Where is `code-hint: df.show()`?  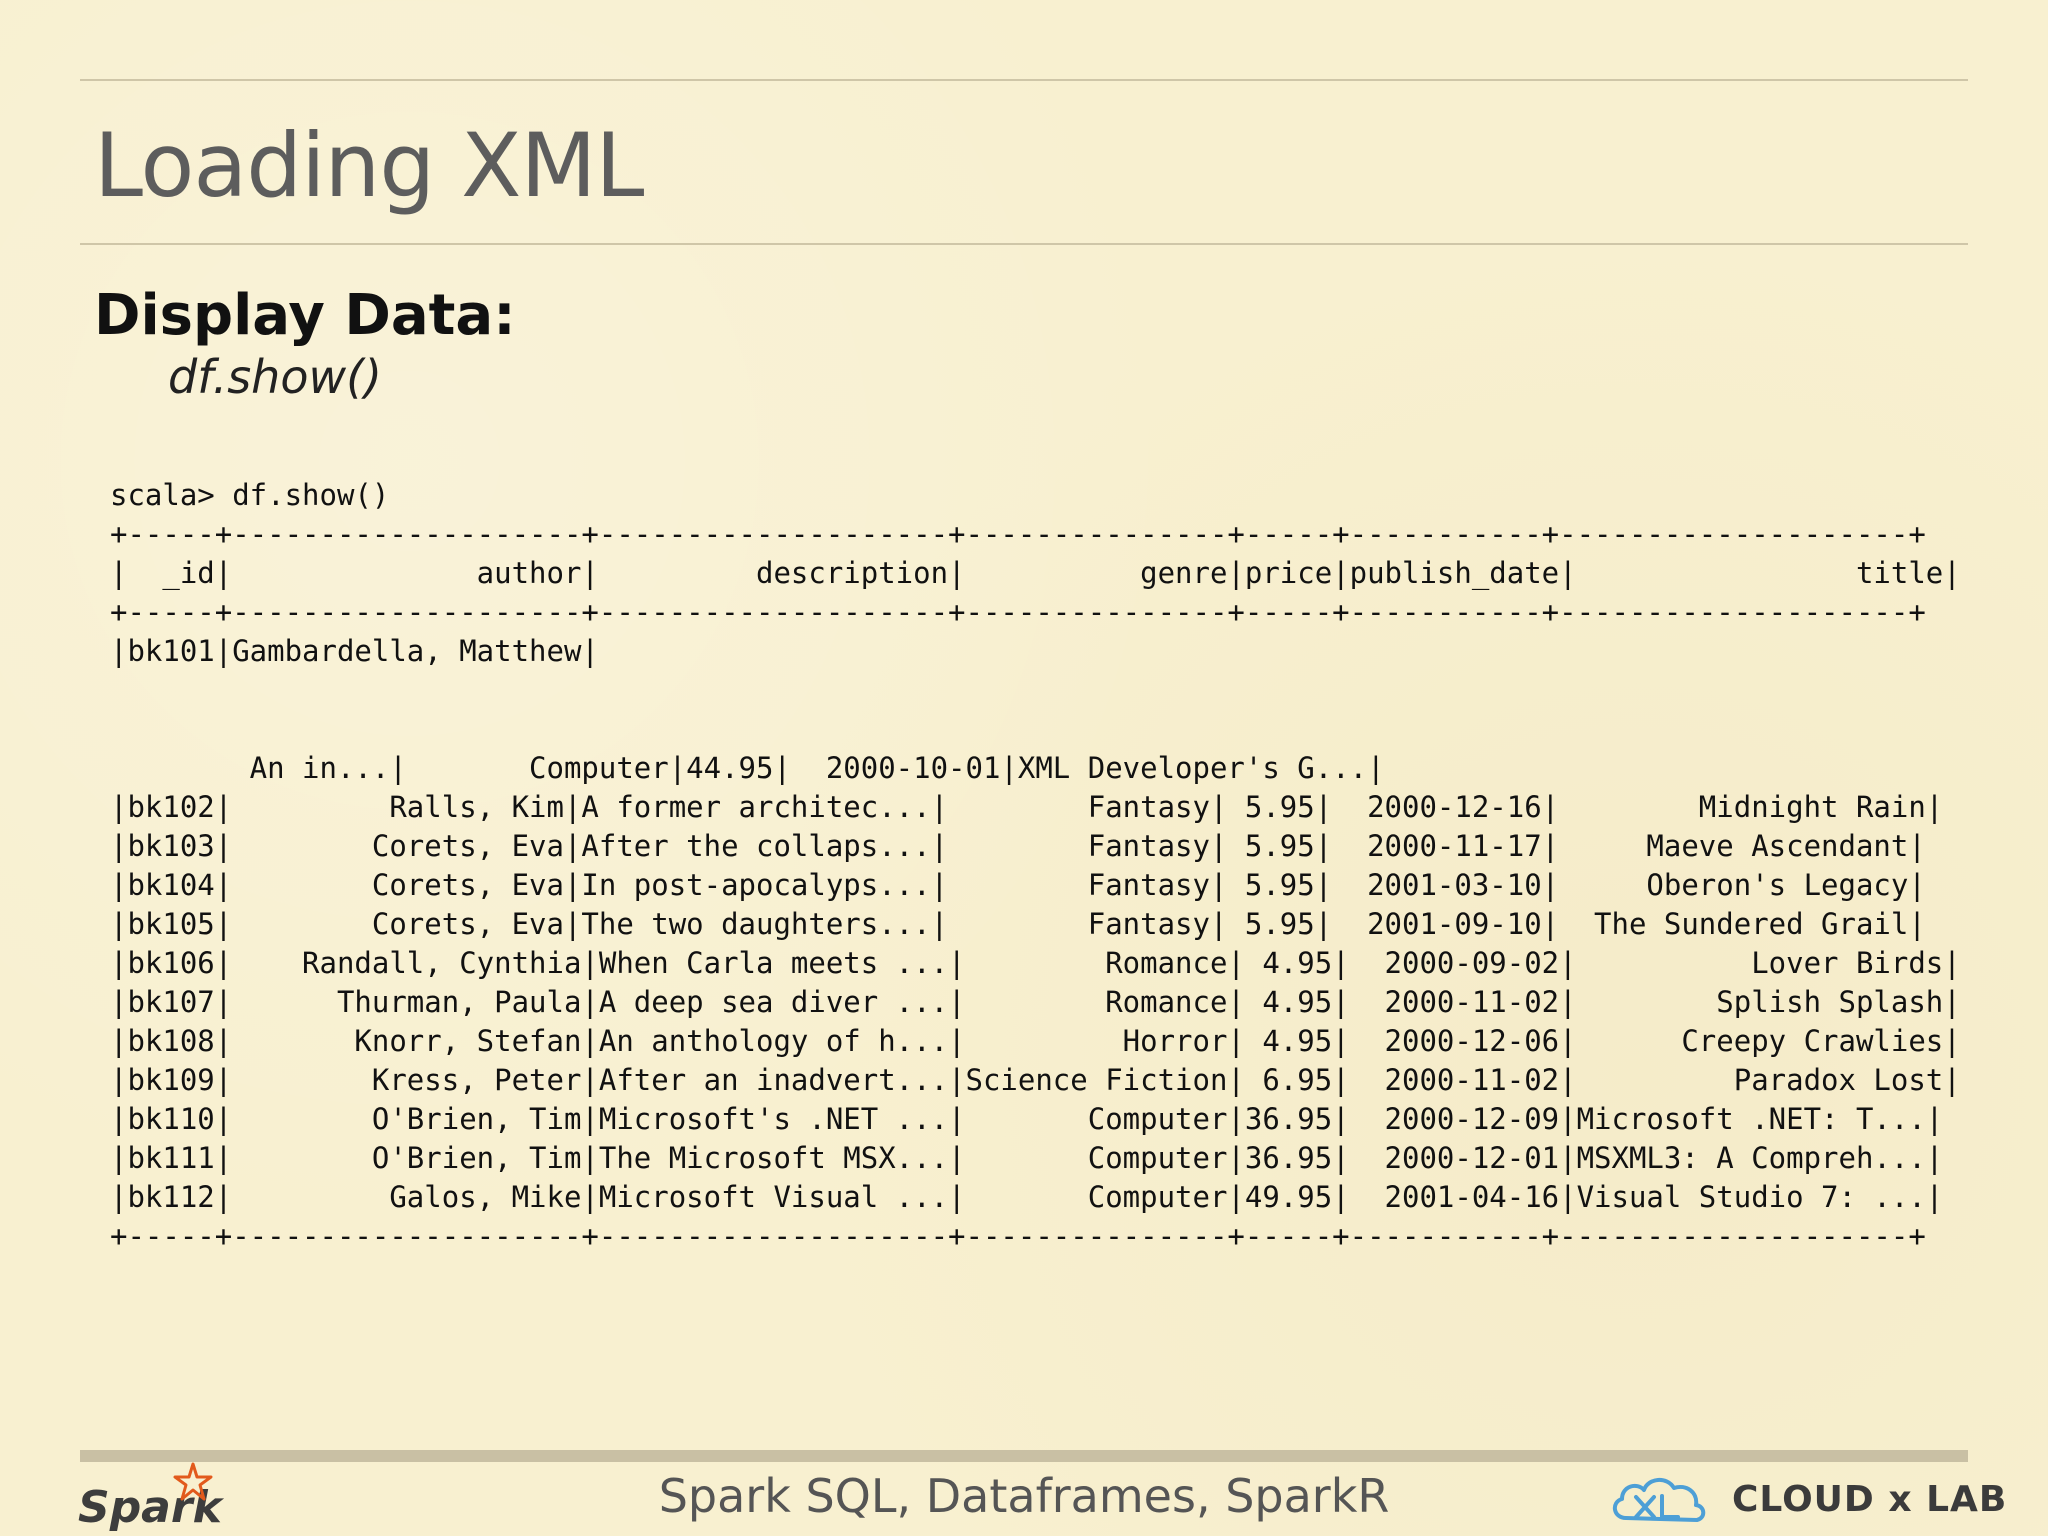 code-hint: df.show() is located at coordinates (275, 377).